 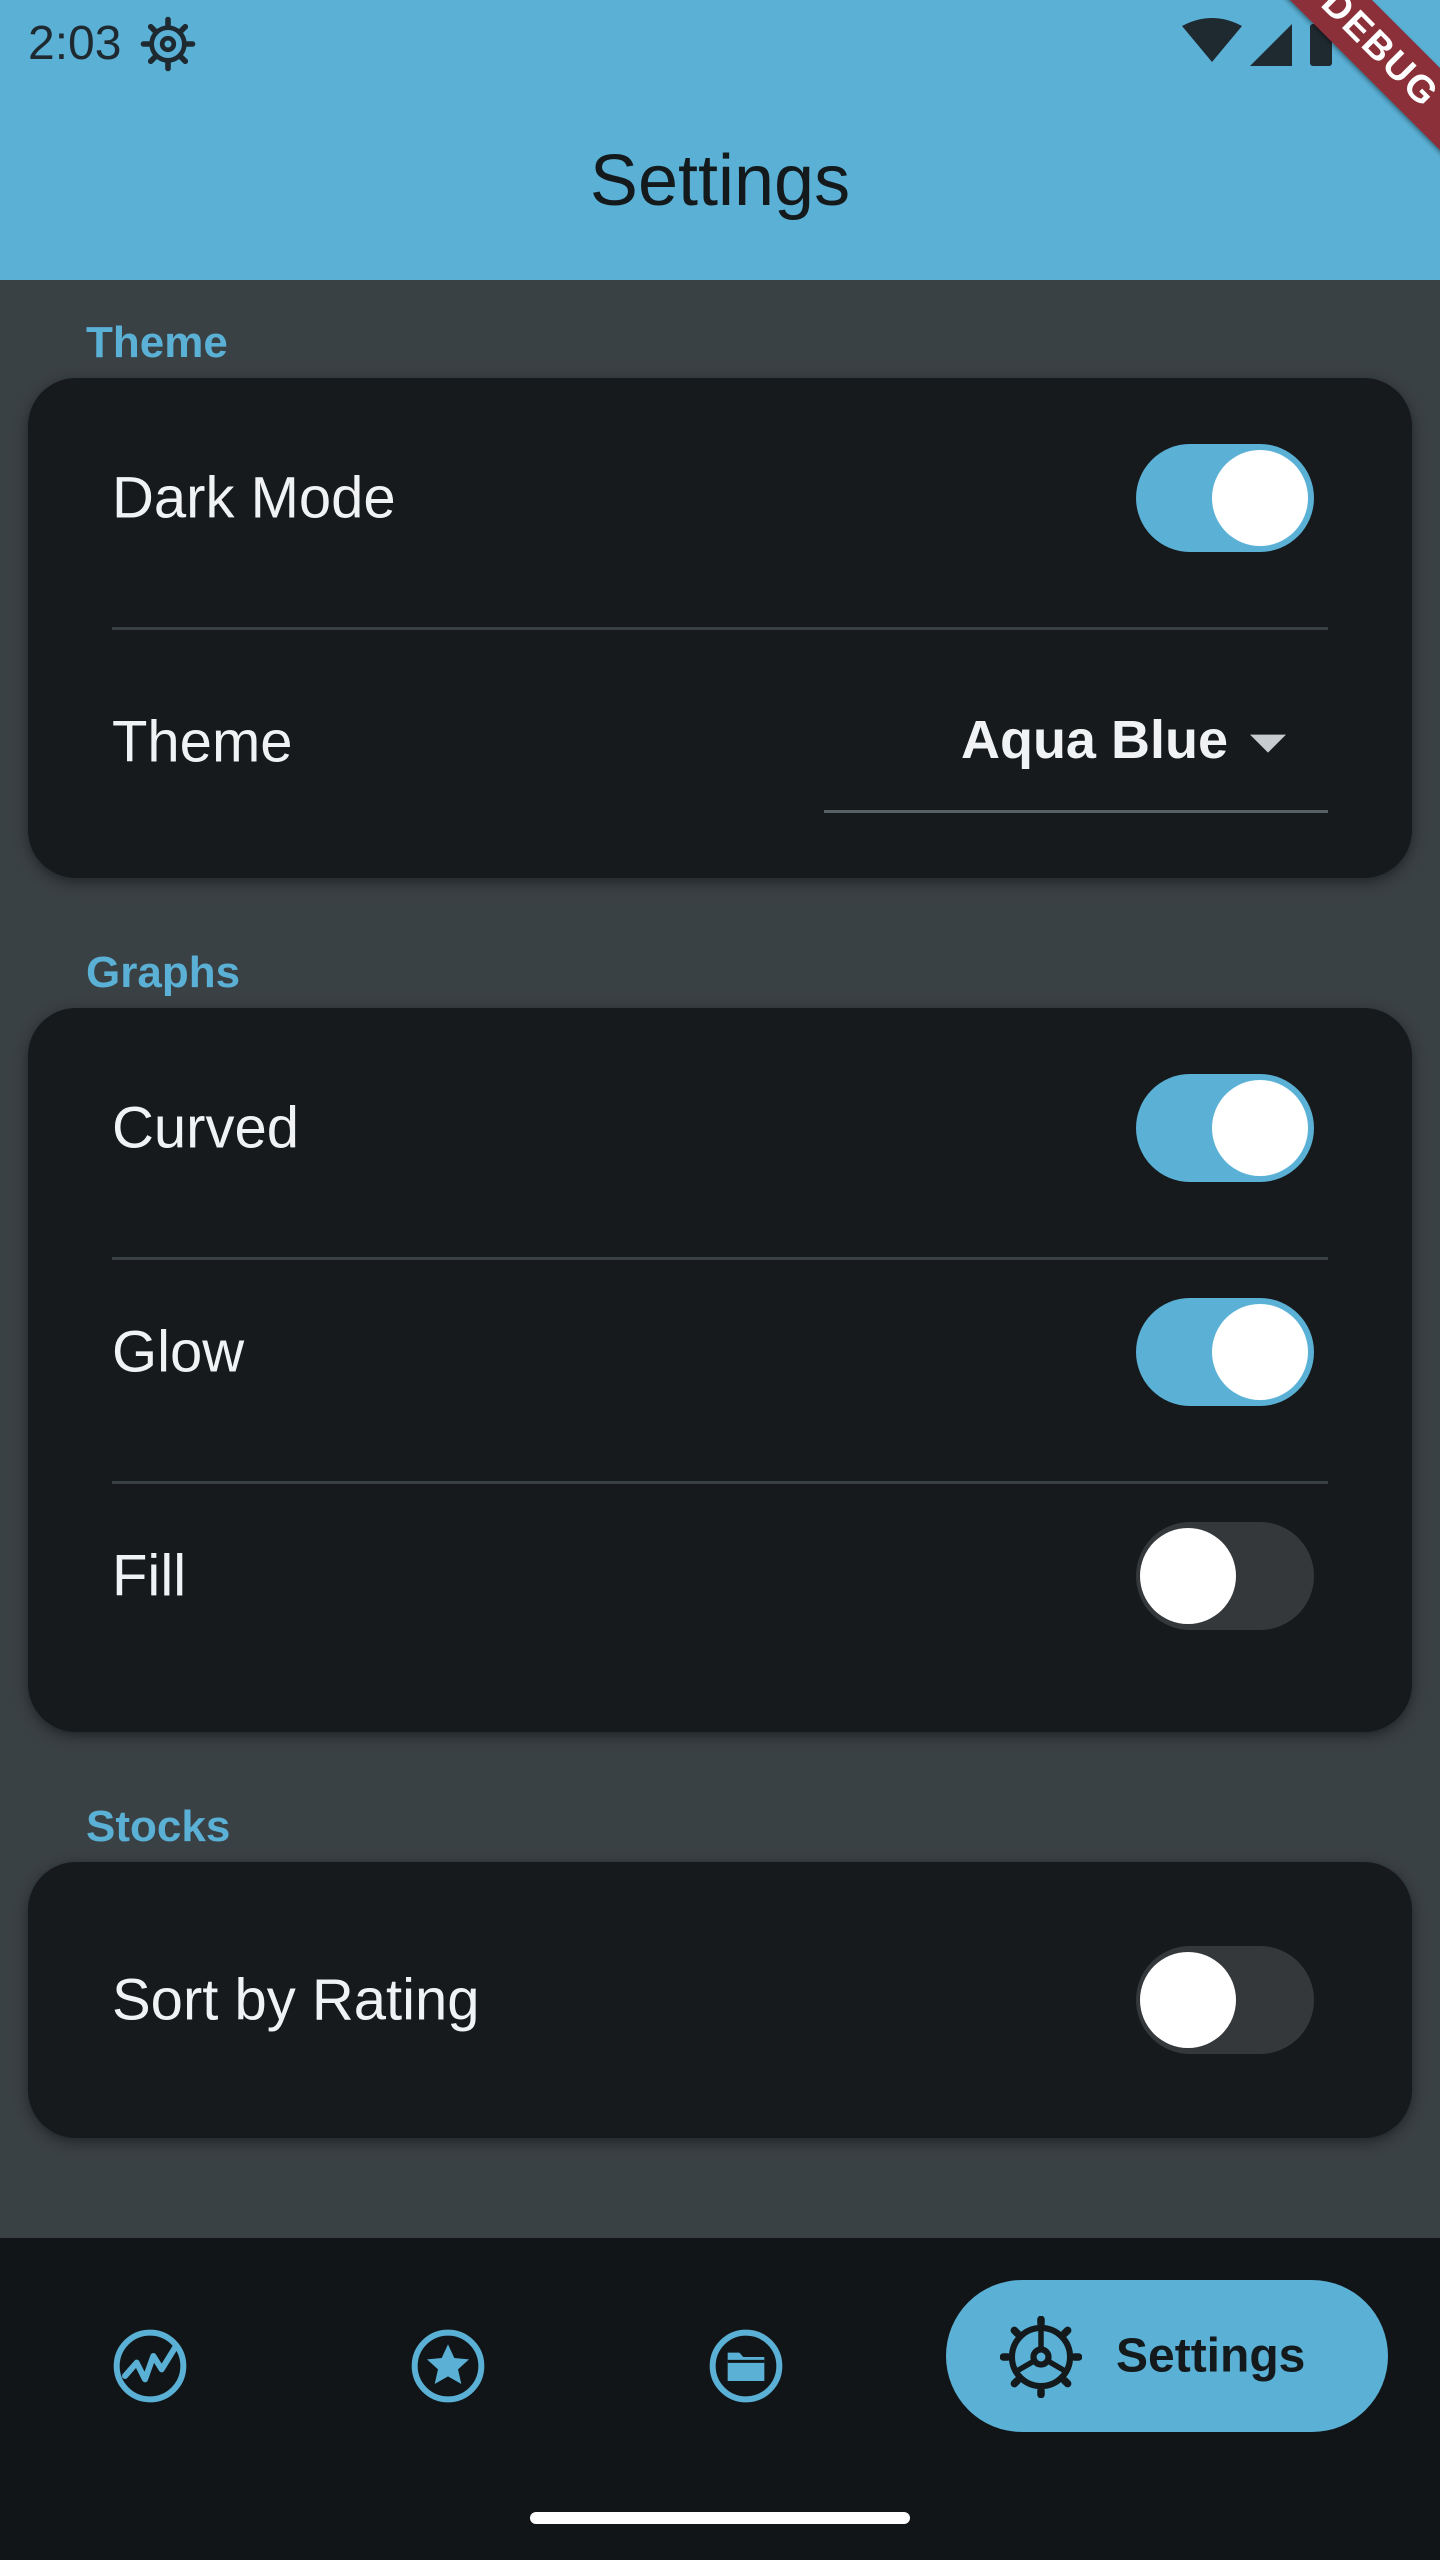 I want to click on nav-settings-label: Settings, so click(x=1211, y=2356).